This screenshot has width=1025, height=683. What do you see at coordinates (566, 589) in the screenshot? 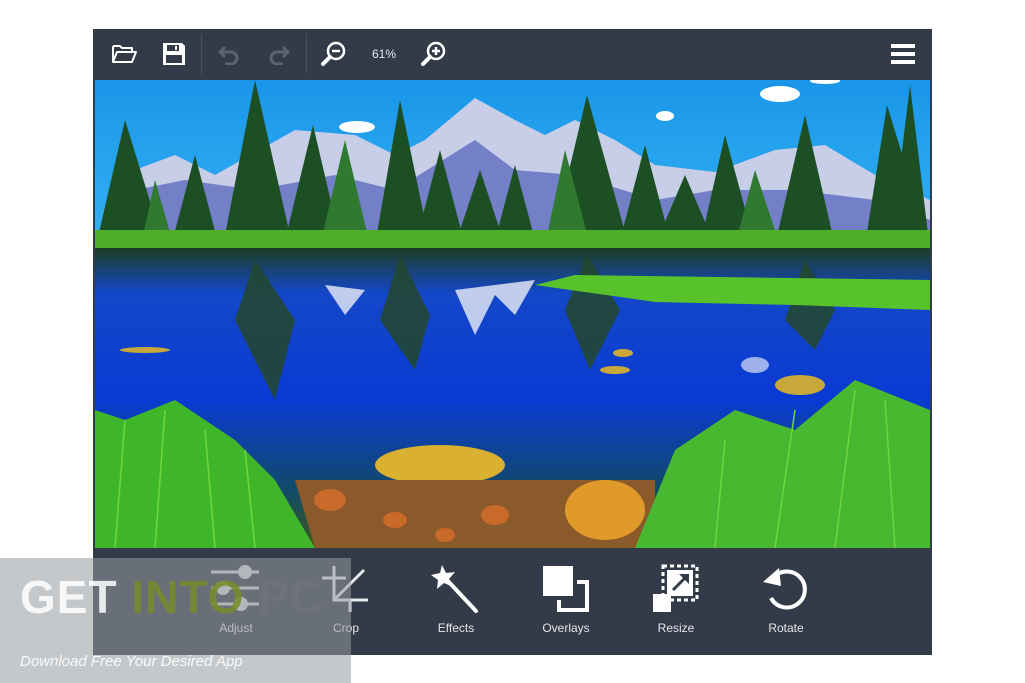
I see `overlays-icon` at bounding box center [566, 589].